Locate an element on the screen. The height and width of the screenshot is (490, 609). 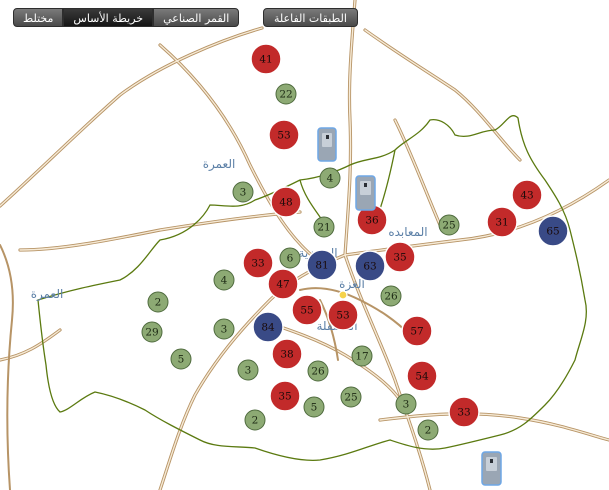
marker-value: 36 is located at coordinates (372, 221).